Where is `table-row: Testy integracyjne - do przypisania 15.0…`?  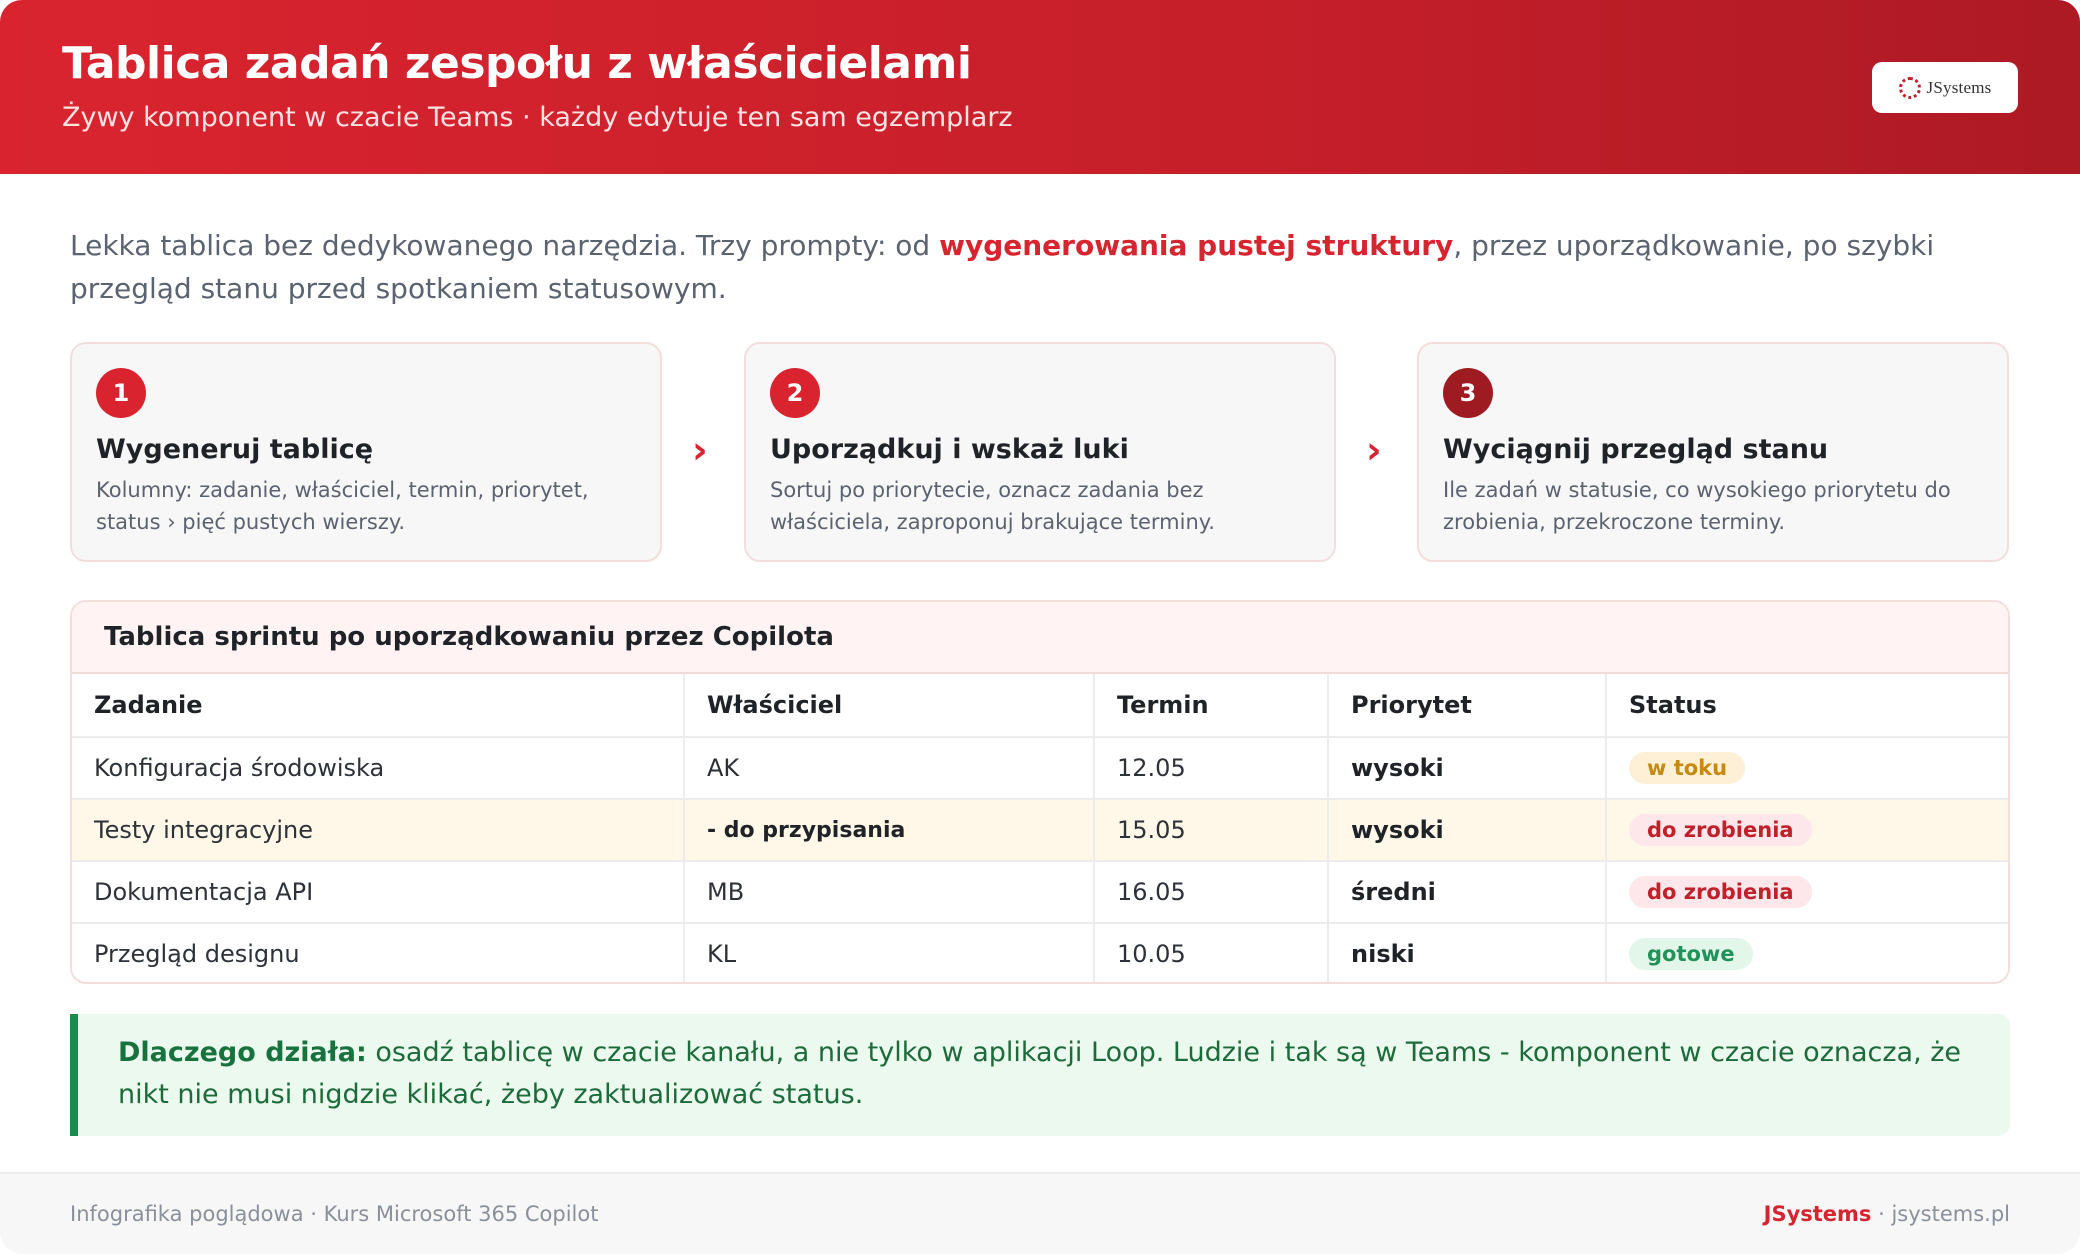 table-row: Testy integracyjne - do przypisania 15.0… is located at coordinates (1040, 830).